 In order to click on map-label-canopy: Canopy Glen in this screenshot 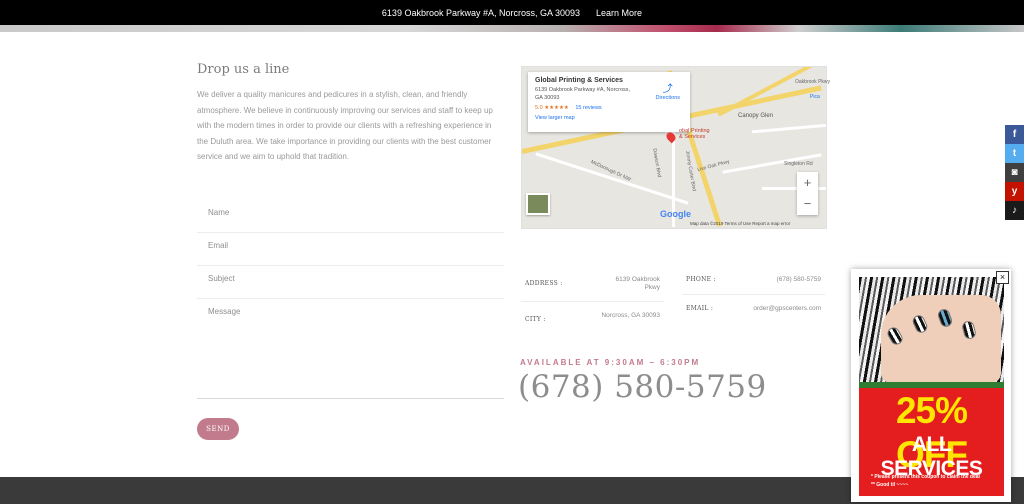, I will do `click(756, 116)`.